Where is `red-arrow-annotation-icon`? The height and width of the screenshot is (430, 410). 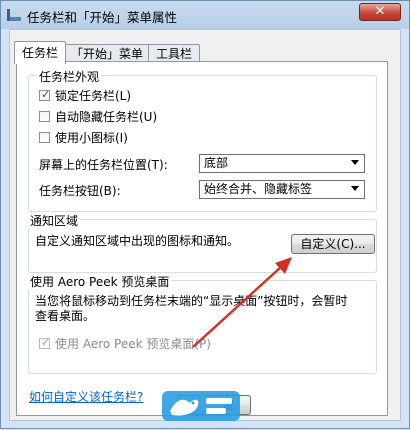 red-arrow-annotation-icon is located at coordinates (242, 302).